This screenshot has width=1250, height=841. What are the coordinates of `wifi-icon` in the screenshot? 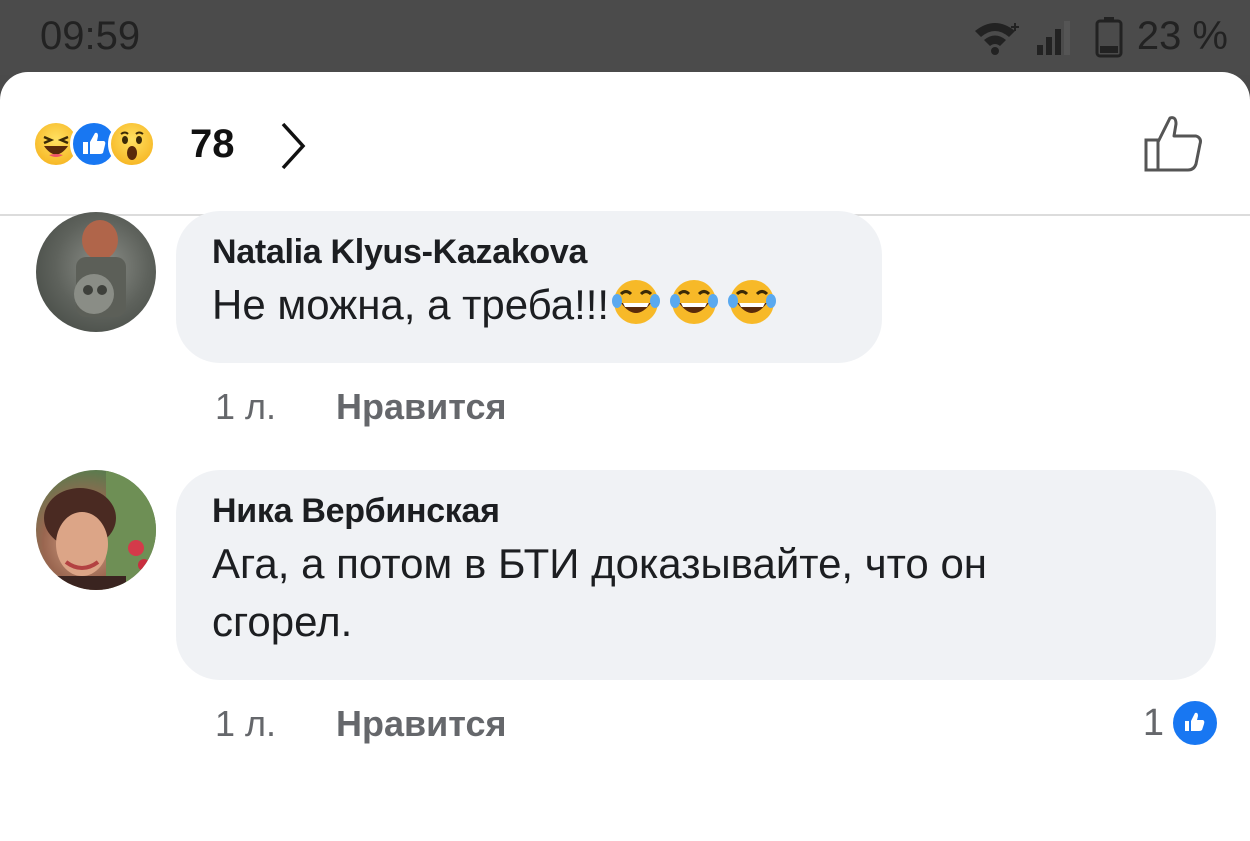 It's located at (996, 38).